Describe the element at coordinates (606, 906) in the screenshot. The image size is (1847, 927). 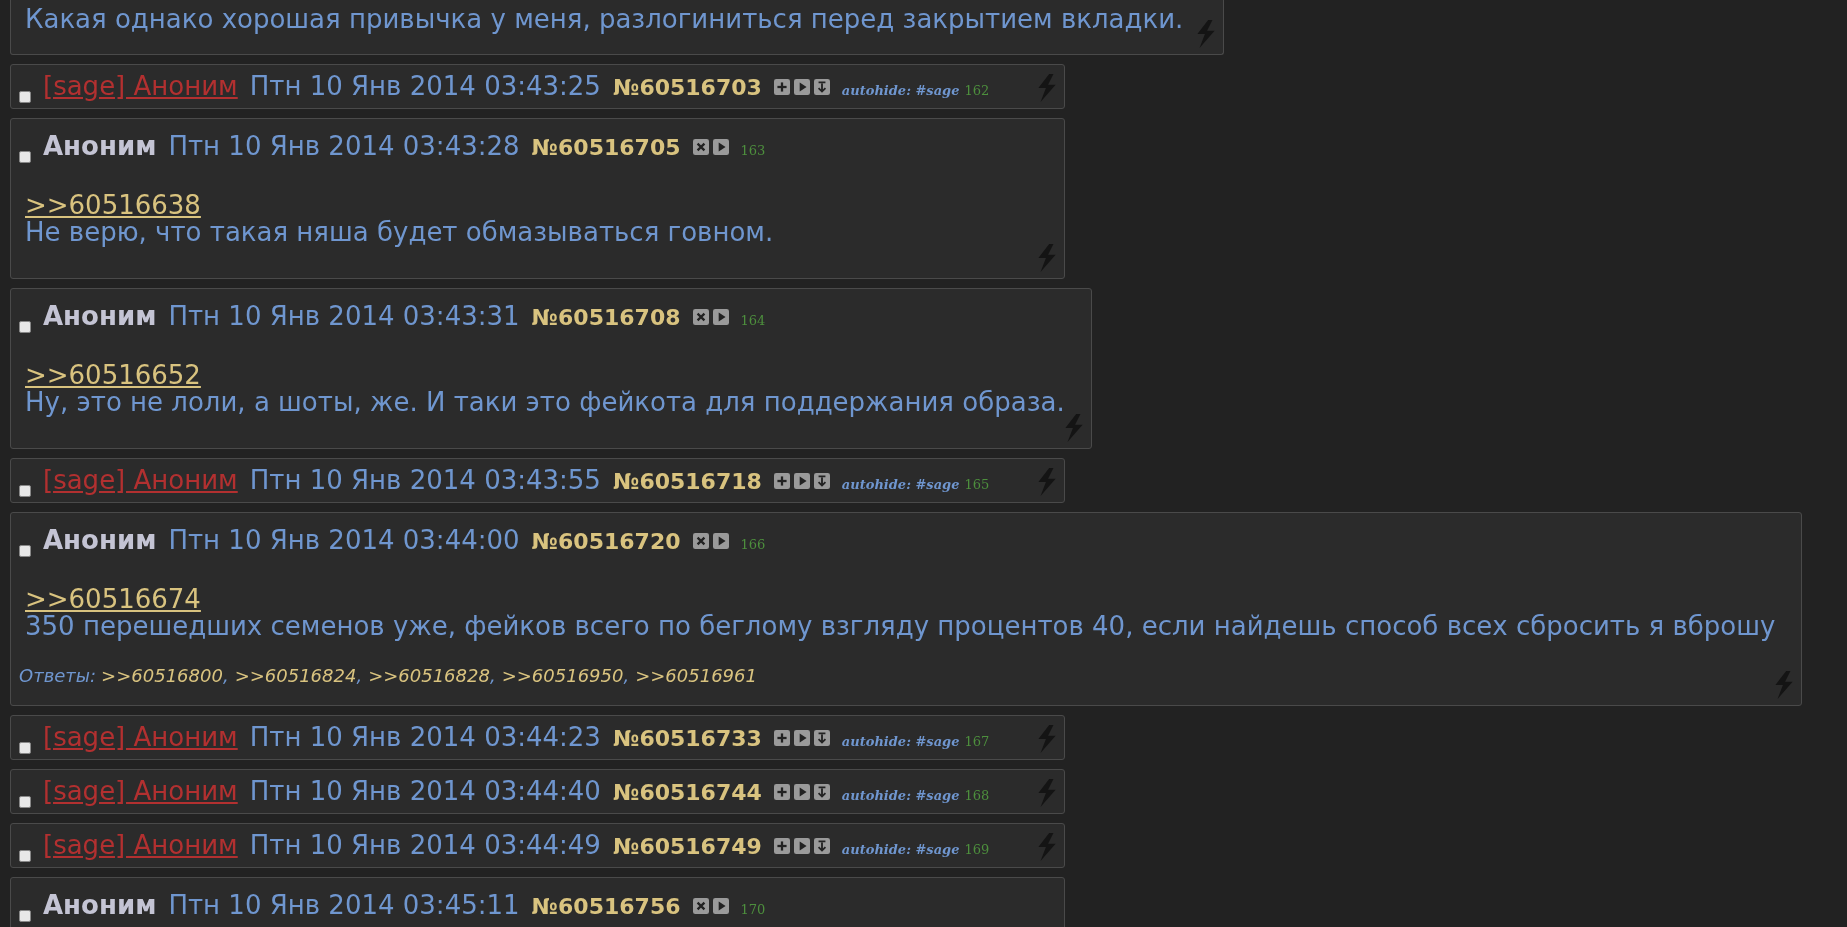
I see `post-number: №60516756` at that location.